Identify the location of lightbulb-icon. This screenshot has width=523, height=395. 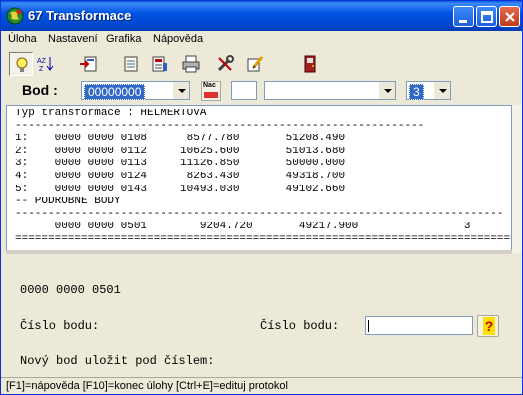
(21, 64).